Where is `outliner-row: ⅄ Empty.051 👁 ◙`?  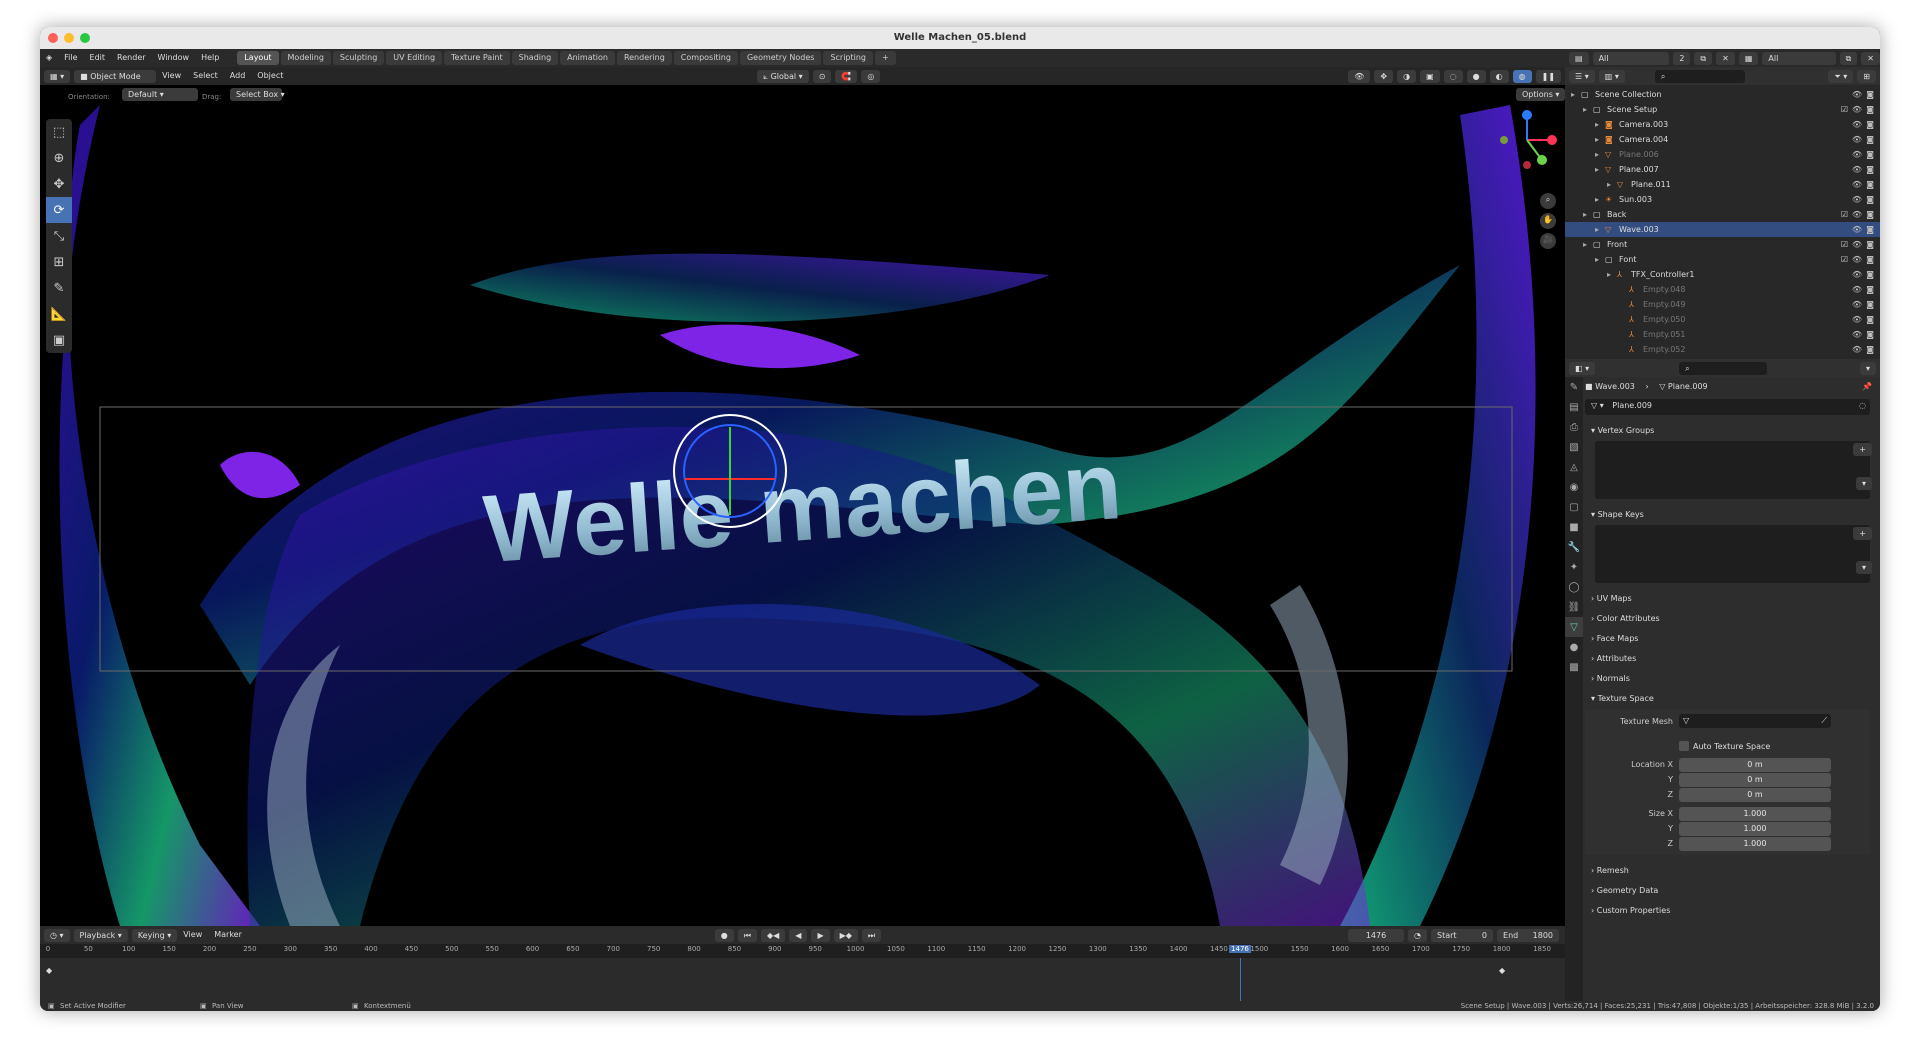 outliner-row: ⅄ Empty.051 👁 ◙ is located at coordinates (1722, 334).